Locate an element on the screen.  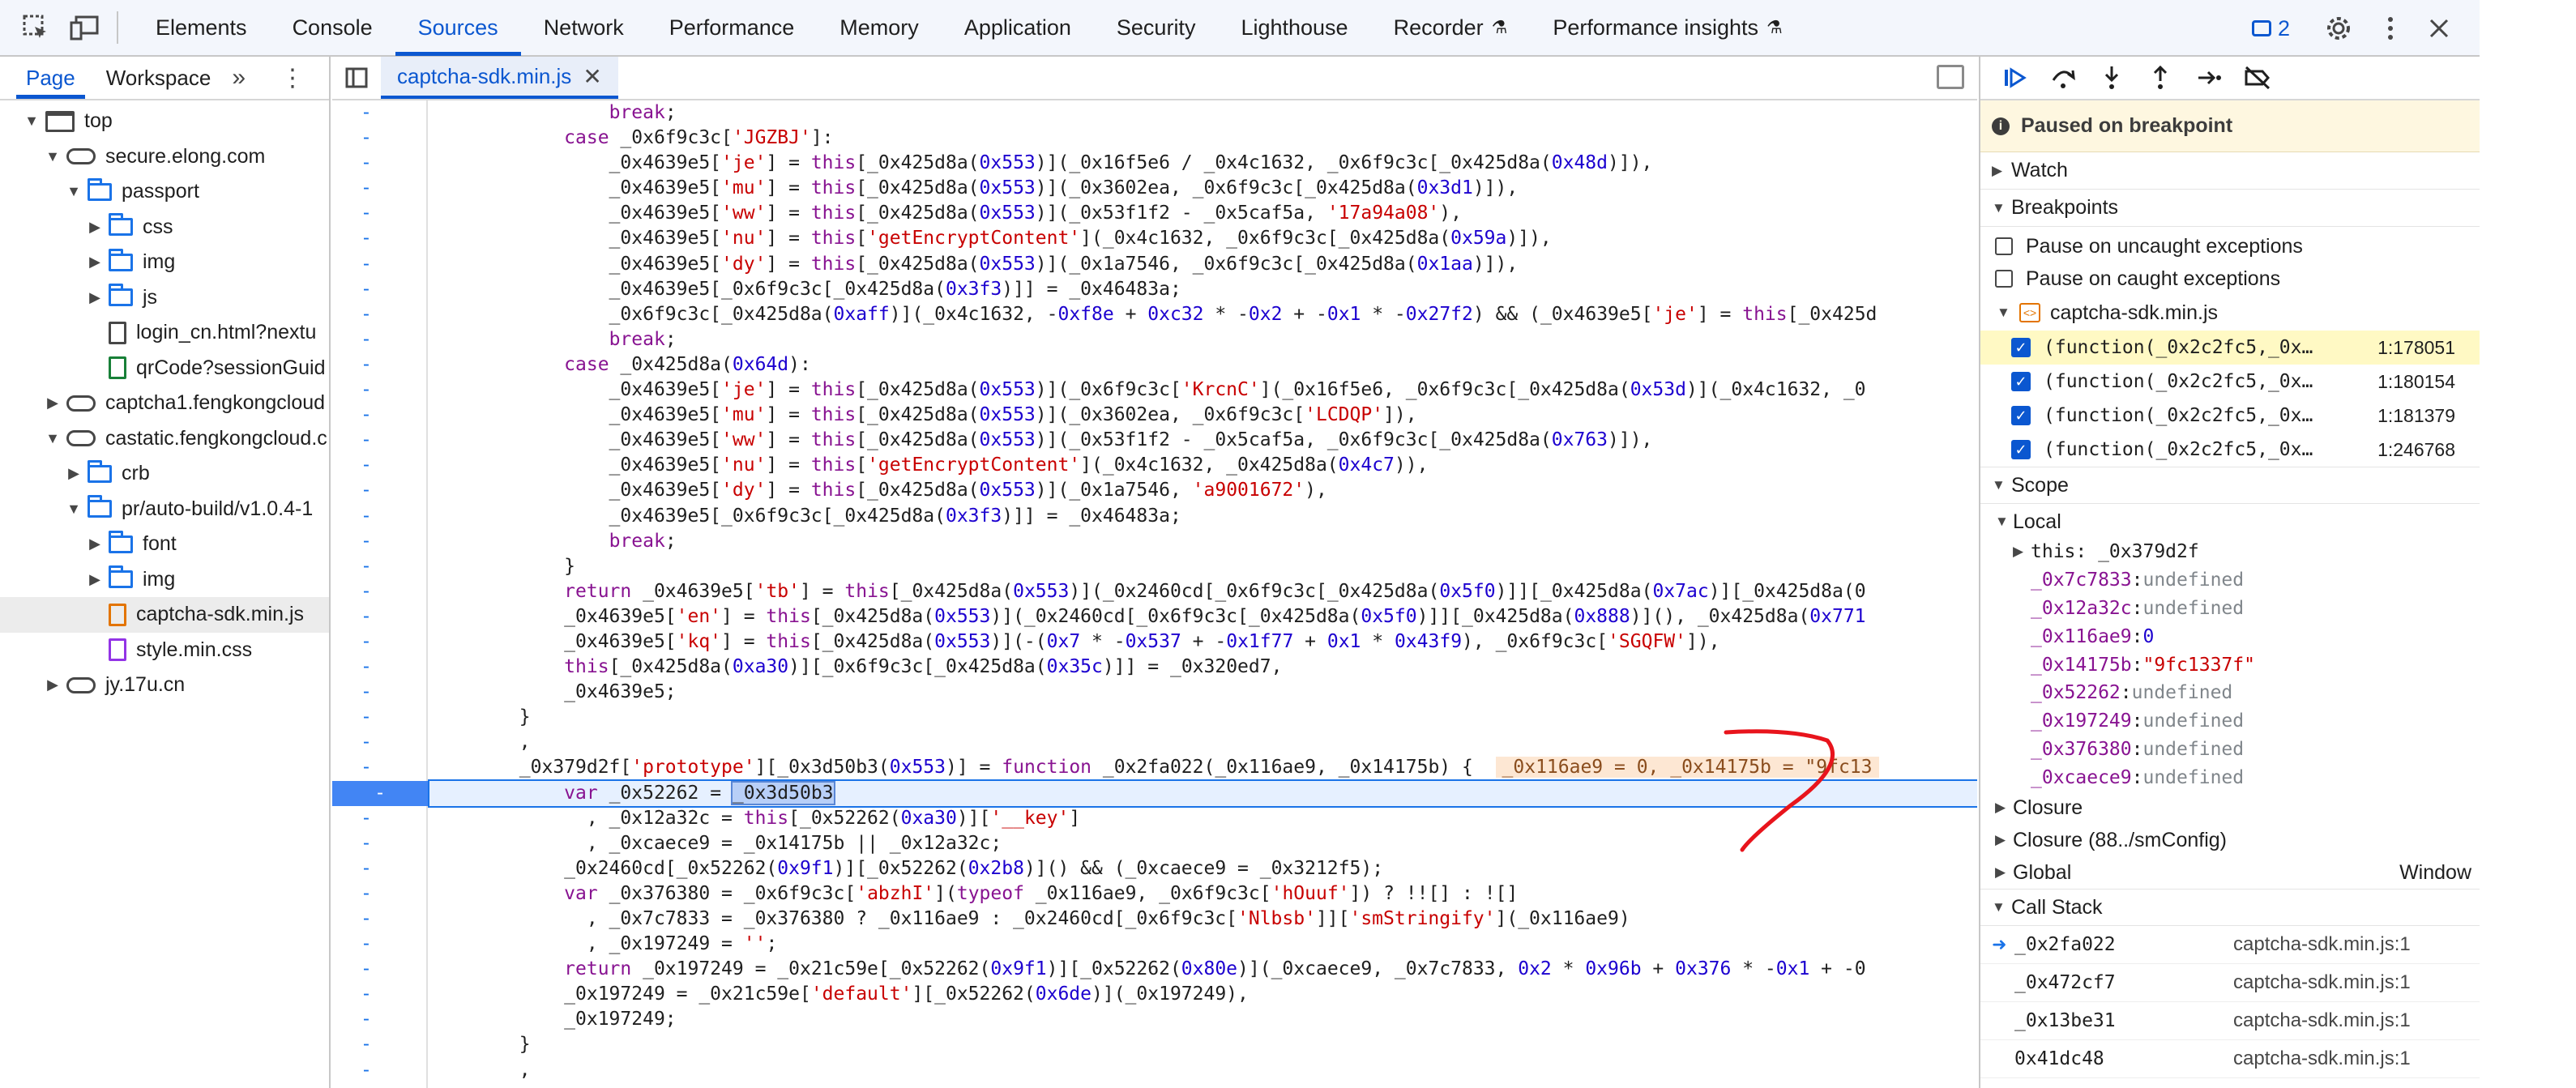
tree-item: ▶ css is located at coordinates (164, 227).